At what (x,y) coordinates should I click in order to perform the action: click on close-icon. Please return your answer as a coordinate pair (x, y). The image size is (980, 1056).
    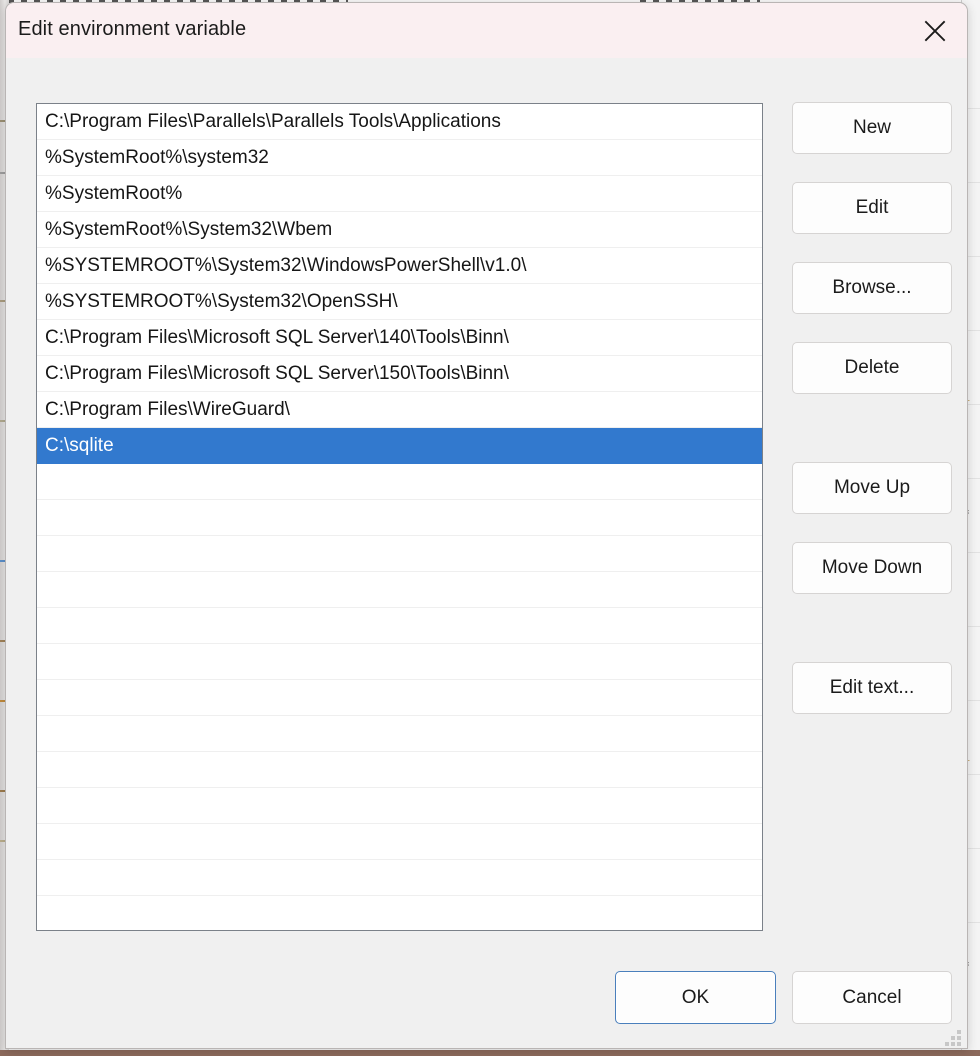
    Looking at the image, I should click on (935, 30).